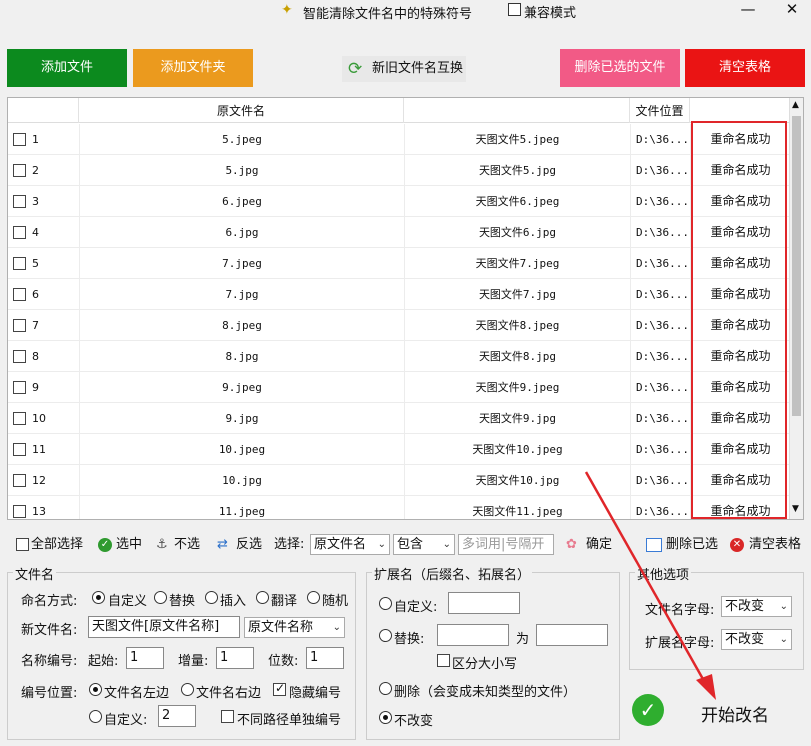 Image resolution: width=811 pixels, height=746 pixels. Describe the element at coordinates (279, 688) in the screenshot. I see `hide-number-checkbox` at that location.